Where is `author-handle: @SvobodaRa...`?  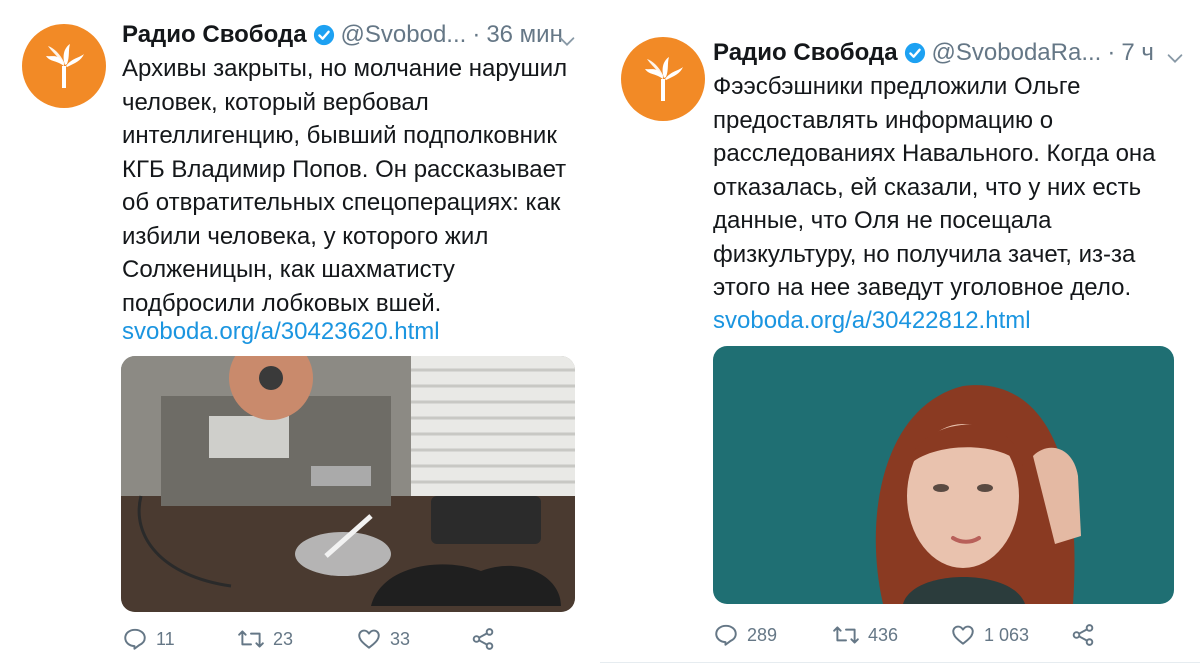
author-handle: @SvobodaRa... is located at coordinates (1017, 53).